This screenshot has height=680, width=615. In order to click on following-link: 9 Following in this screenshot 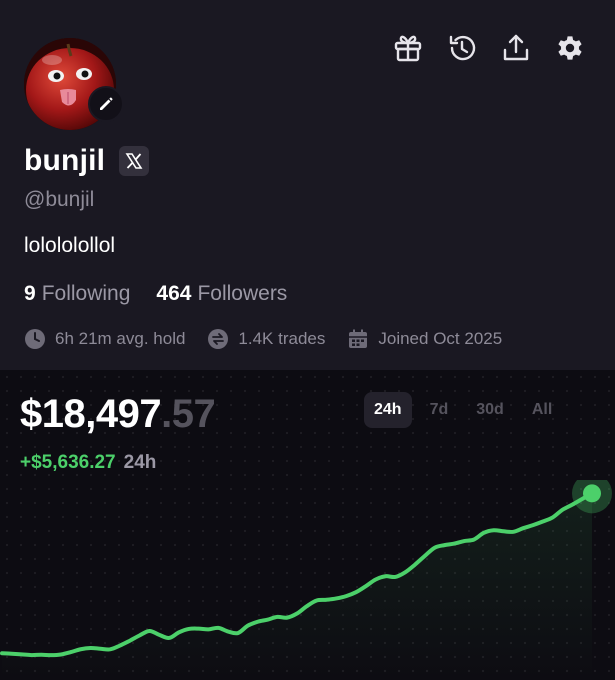, I will do `click(77, 294)`.